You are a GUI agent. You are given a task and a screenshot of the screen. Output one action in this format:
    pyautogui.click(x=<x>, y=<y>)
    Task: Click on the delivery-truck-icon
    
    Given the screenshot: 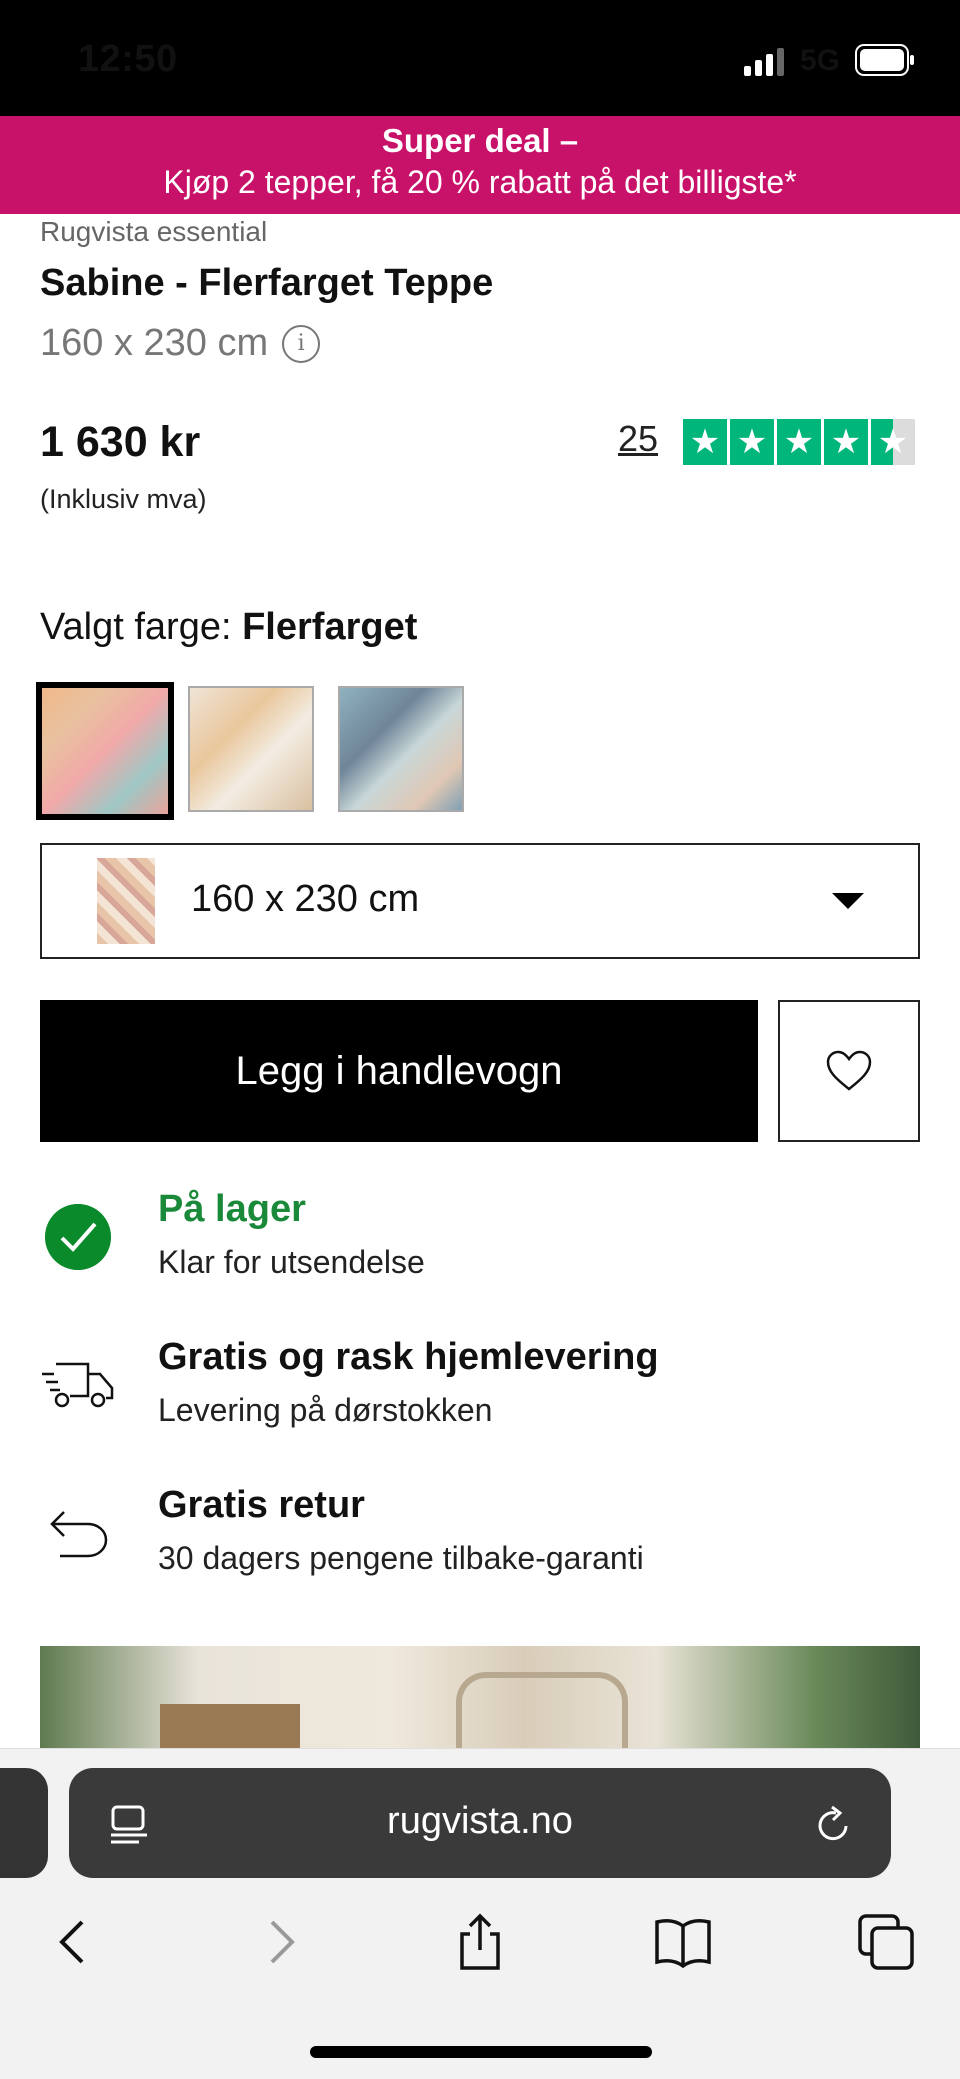 What is the action you would take?
    pyautogui.click(x=78, y=1385)
    